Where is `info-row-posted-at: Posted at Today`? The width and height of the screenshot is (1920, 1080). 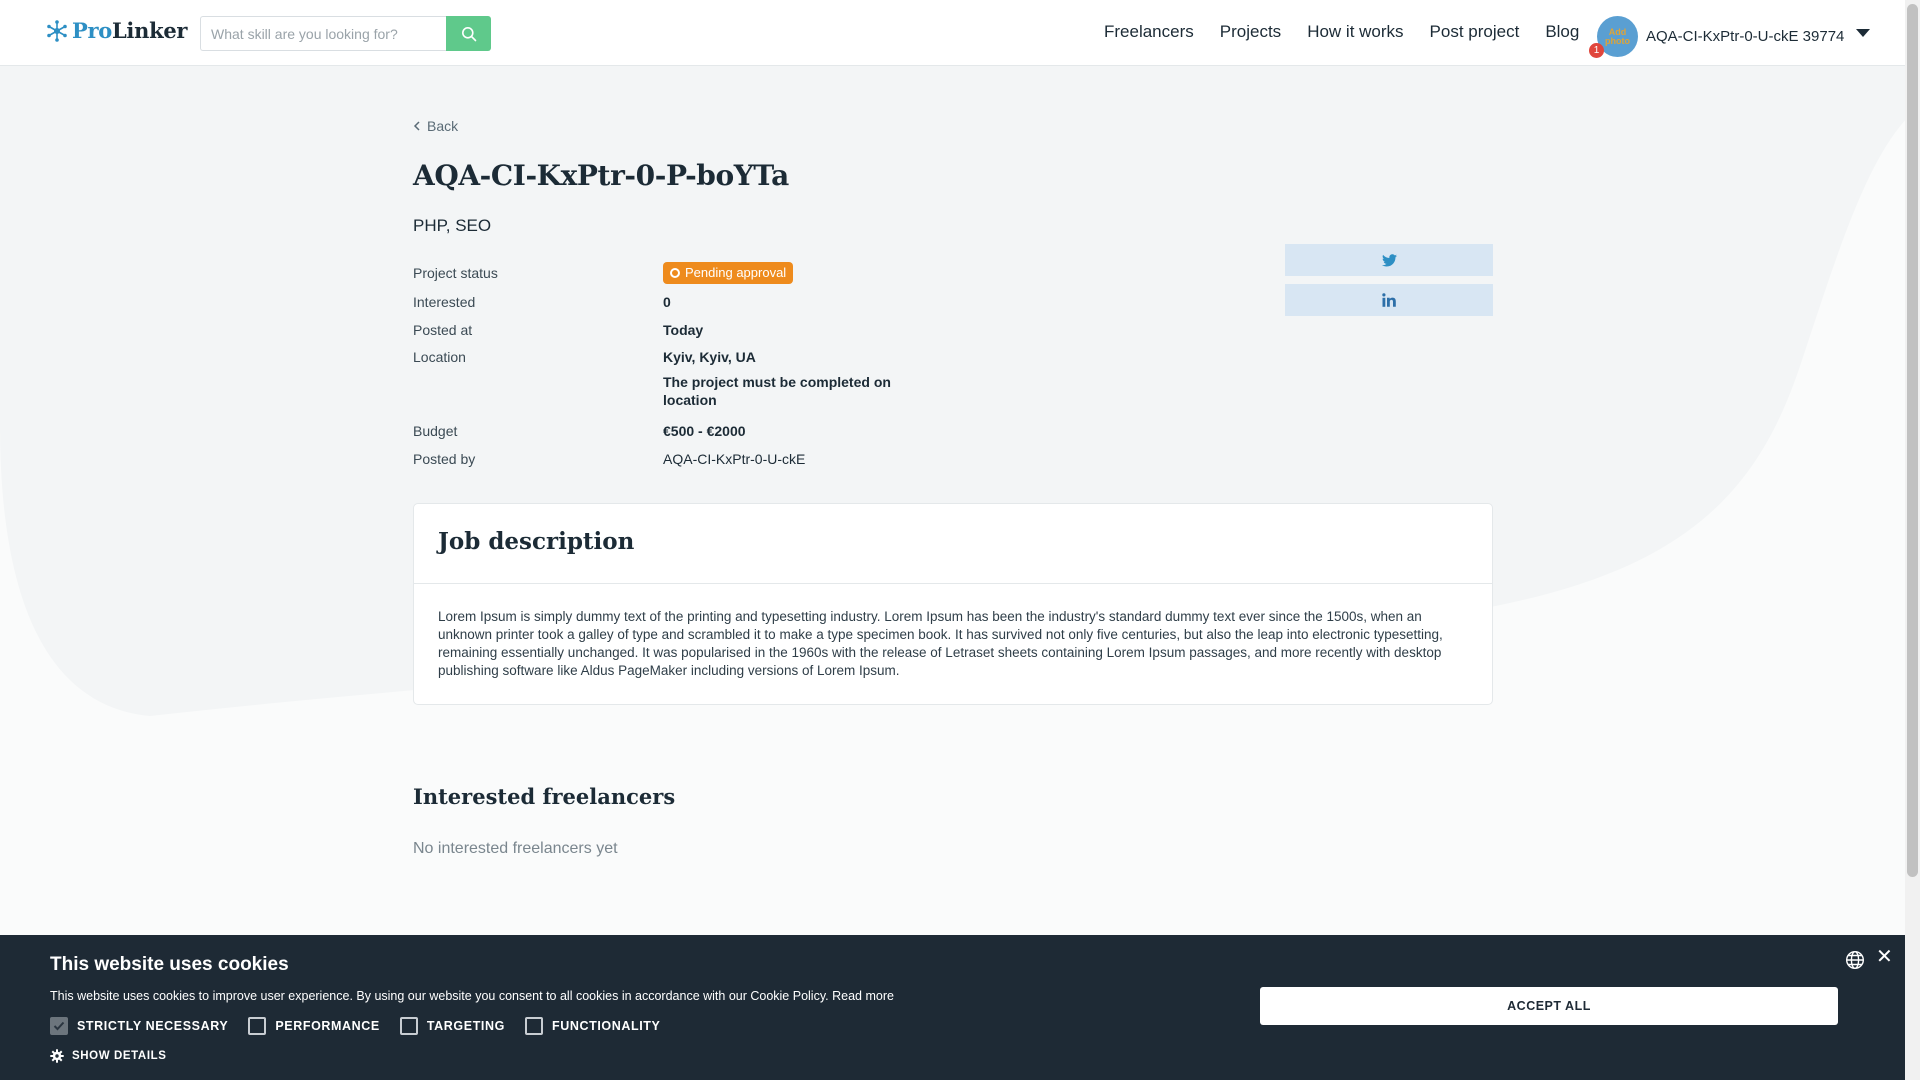 info-row-posted-at: Posted at Today is located at coordinates (663, 329).